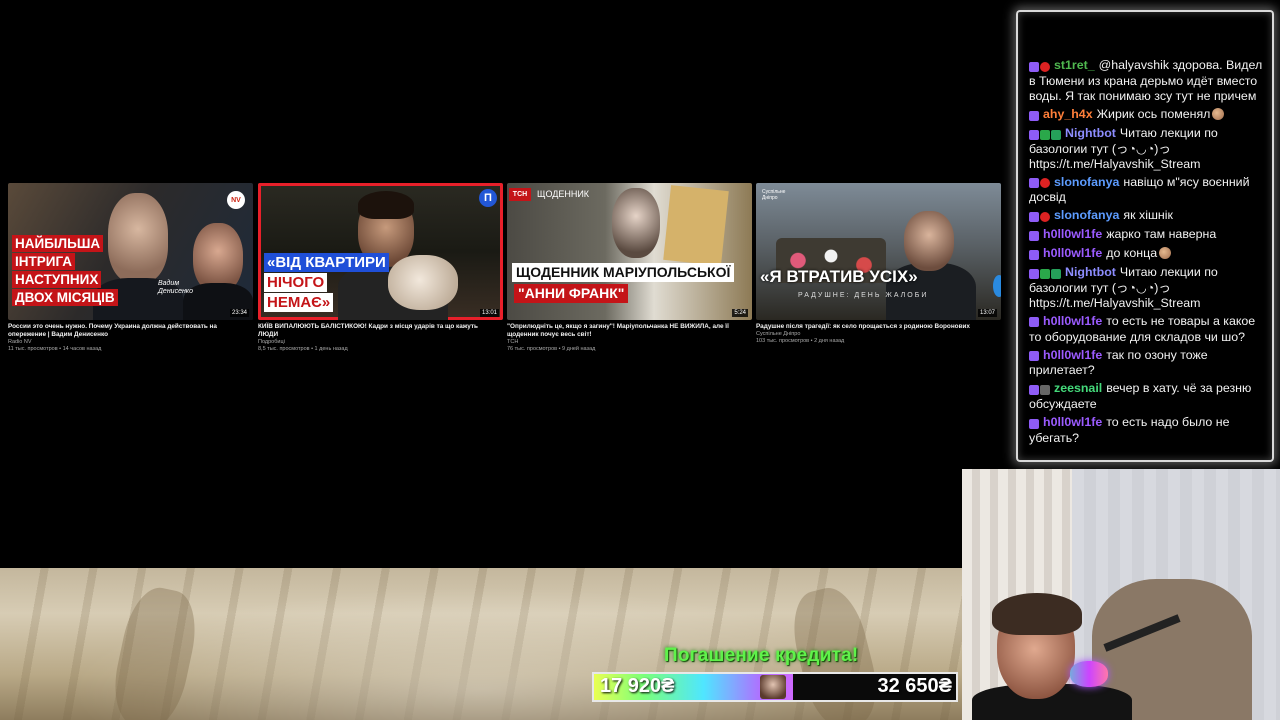 Image resolution: width=1280 pixels, height=720 pixels. Describe the element at coordinates (380, 342) in the screenshot. I see `channel-name: Подробиці` at that location.